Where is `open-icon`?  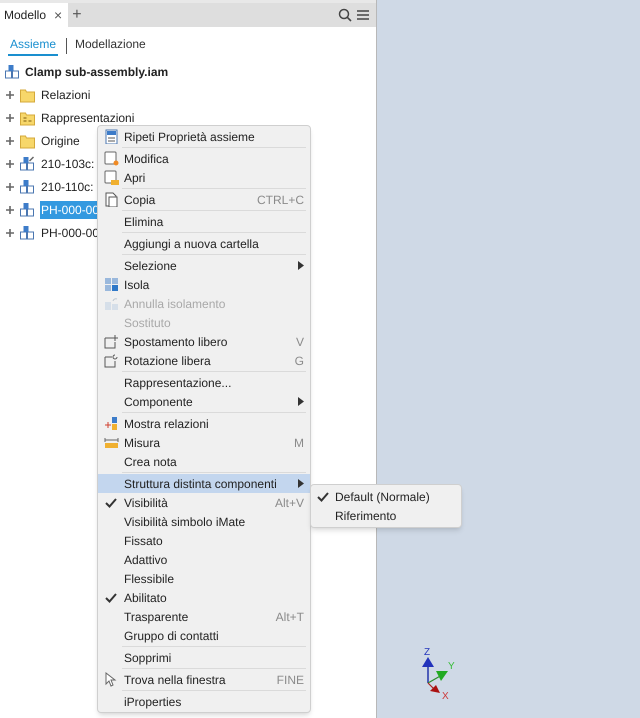 open-icon is located at coordinates (111, 177).